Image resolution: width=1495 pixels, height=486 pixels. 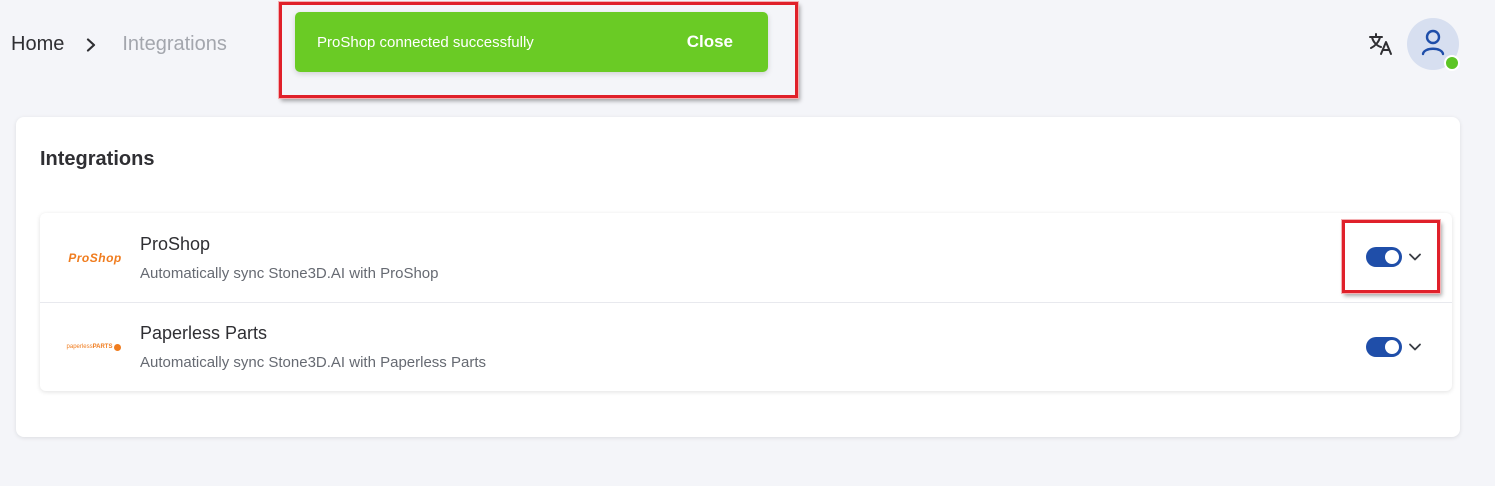 What do you see at coordinates (102, 347) in the screenshot?
I see `parts-logo-text: PARTS` at bounding box center [102, 347].